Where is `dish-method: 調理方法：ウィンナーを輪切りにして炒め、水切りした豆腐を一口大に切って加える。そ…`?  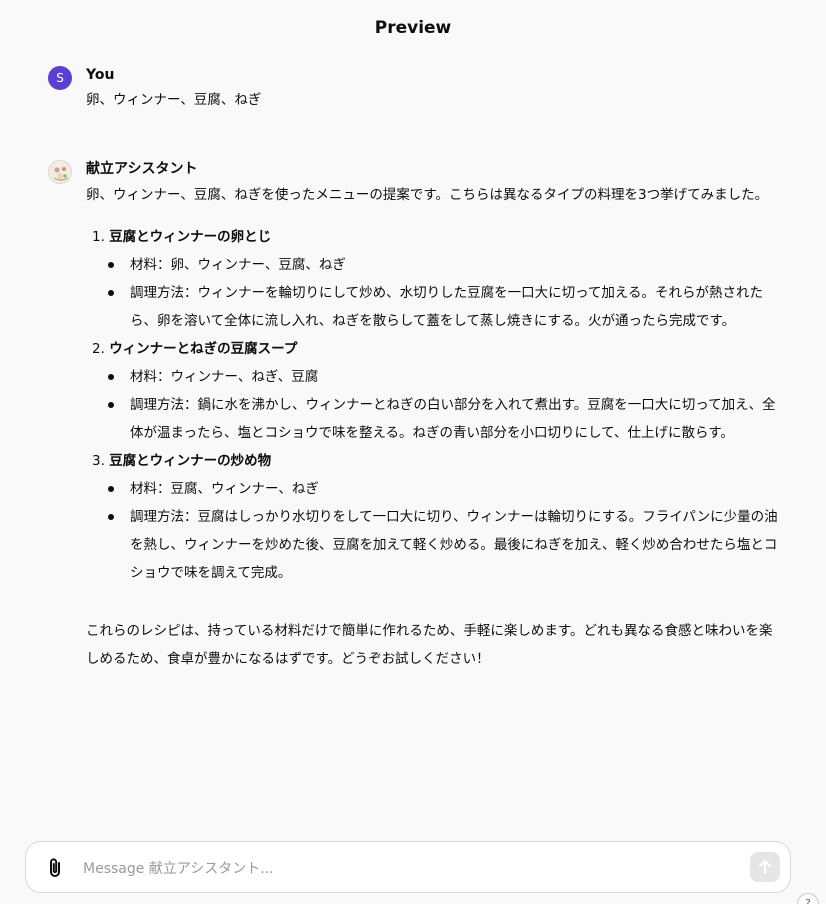 dish-method: 調理方法：ウィンナーを輪切りにして炒め、水切りした豆腐を一口大に切って加える。そ… is located at coordinates (448, 307).